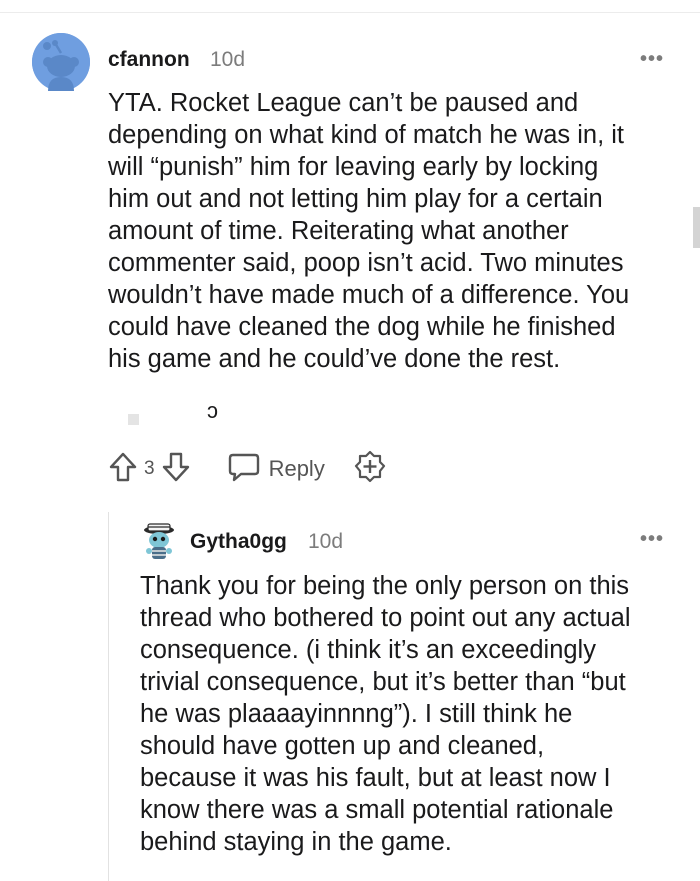 The width and height of the screenshot is (700, 881). Describe the element at coordinates (244, 469) in the screenshot. I see `reply-bubble-icon` at that location.